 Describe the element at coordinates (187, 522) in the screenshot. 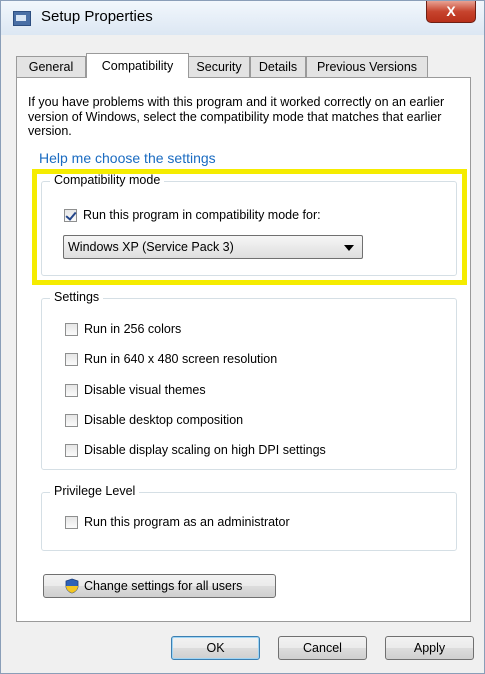

I see `run-as-admin-label: Run this program as an administrator` at that location.